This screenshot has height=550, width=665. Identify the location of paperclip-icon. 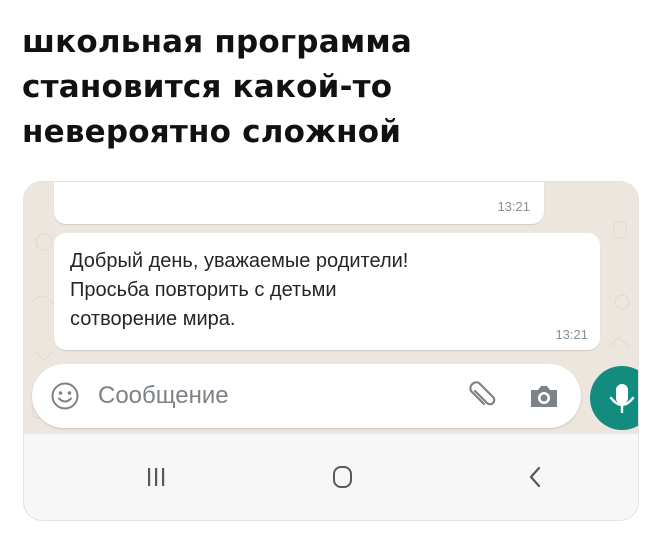
(482, 396).